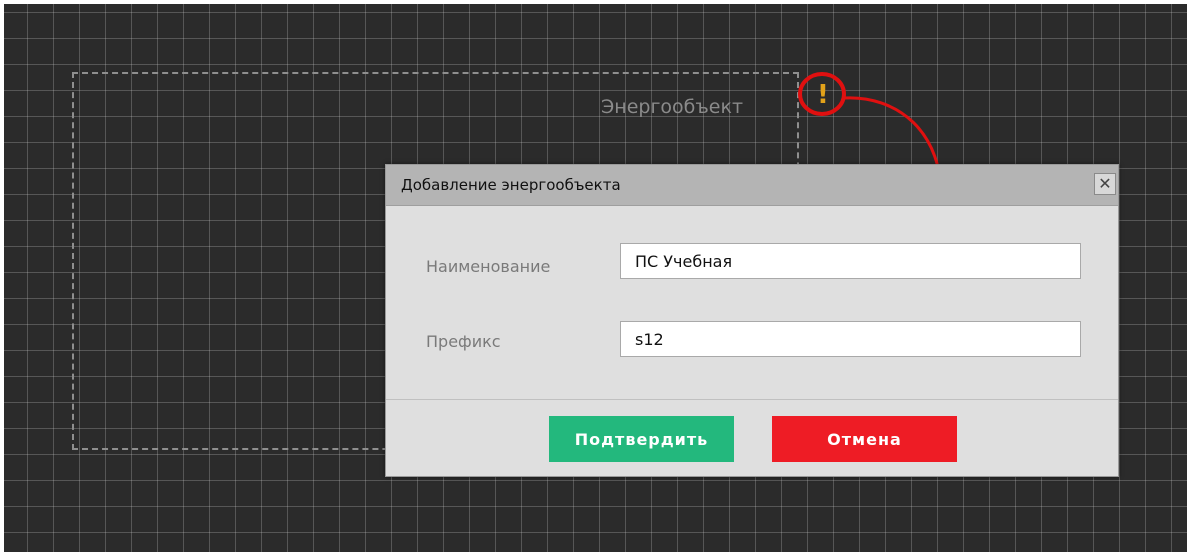 The height and width of the screenshot is (553, 1187). Describe the element at coordinates (822, 94) in the screenshot. I see `highlight-circle` at that location.